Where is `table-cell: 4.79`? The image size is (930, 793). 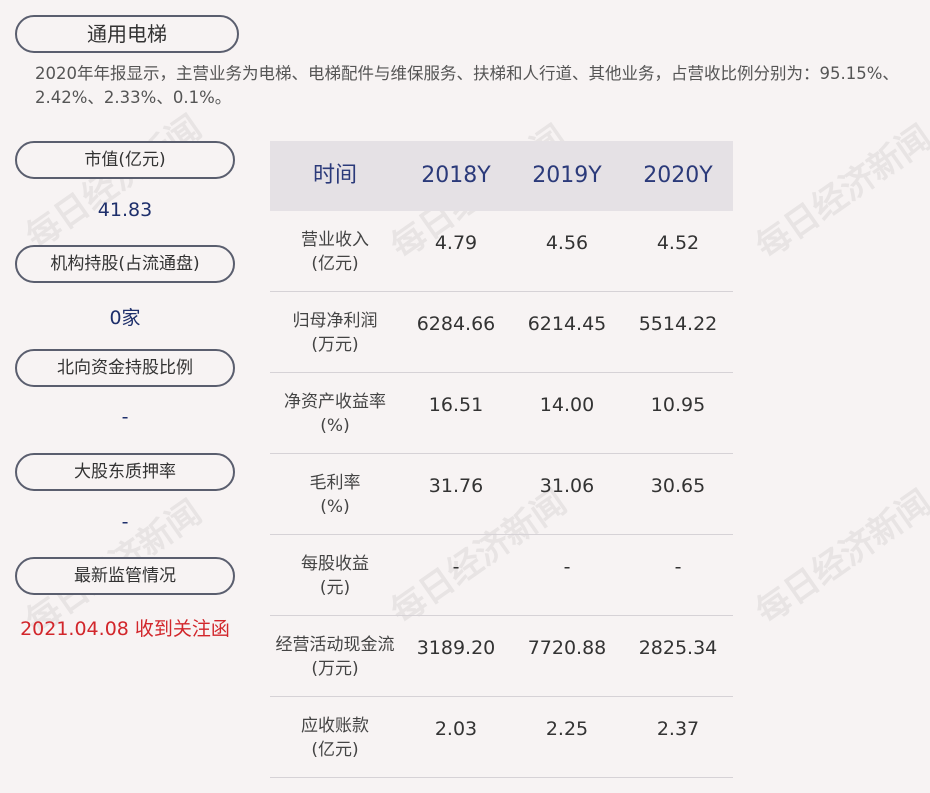
table-cell: 4.79 is located at coordinates (456, 243).